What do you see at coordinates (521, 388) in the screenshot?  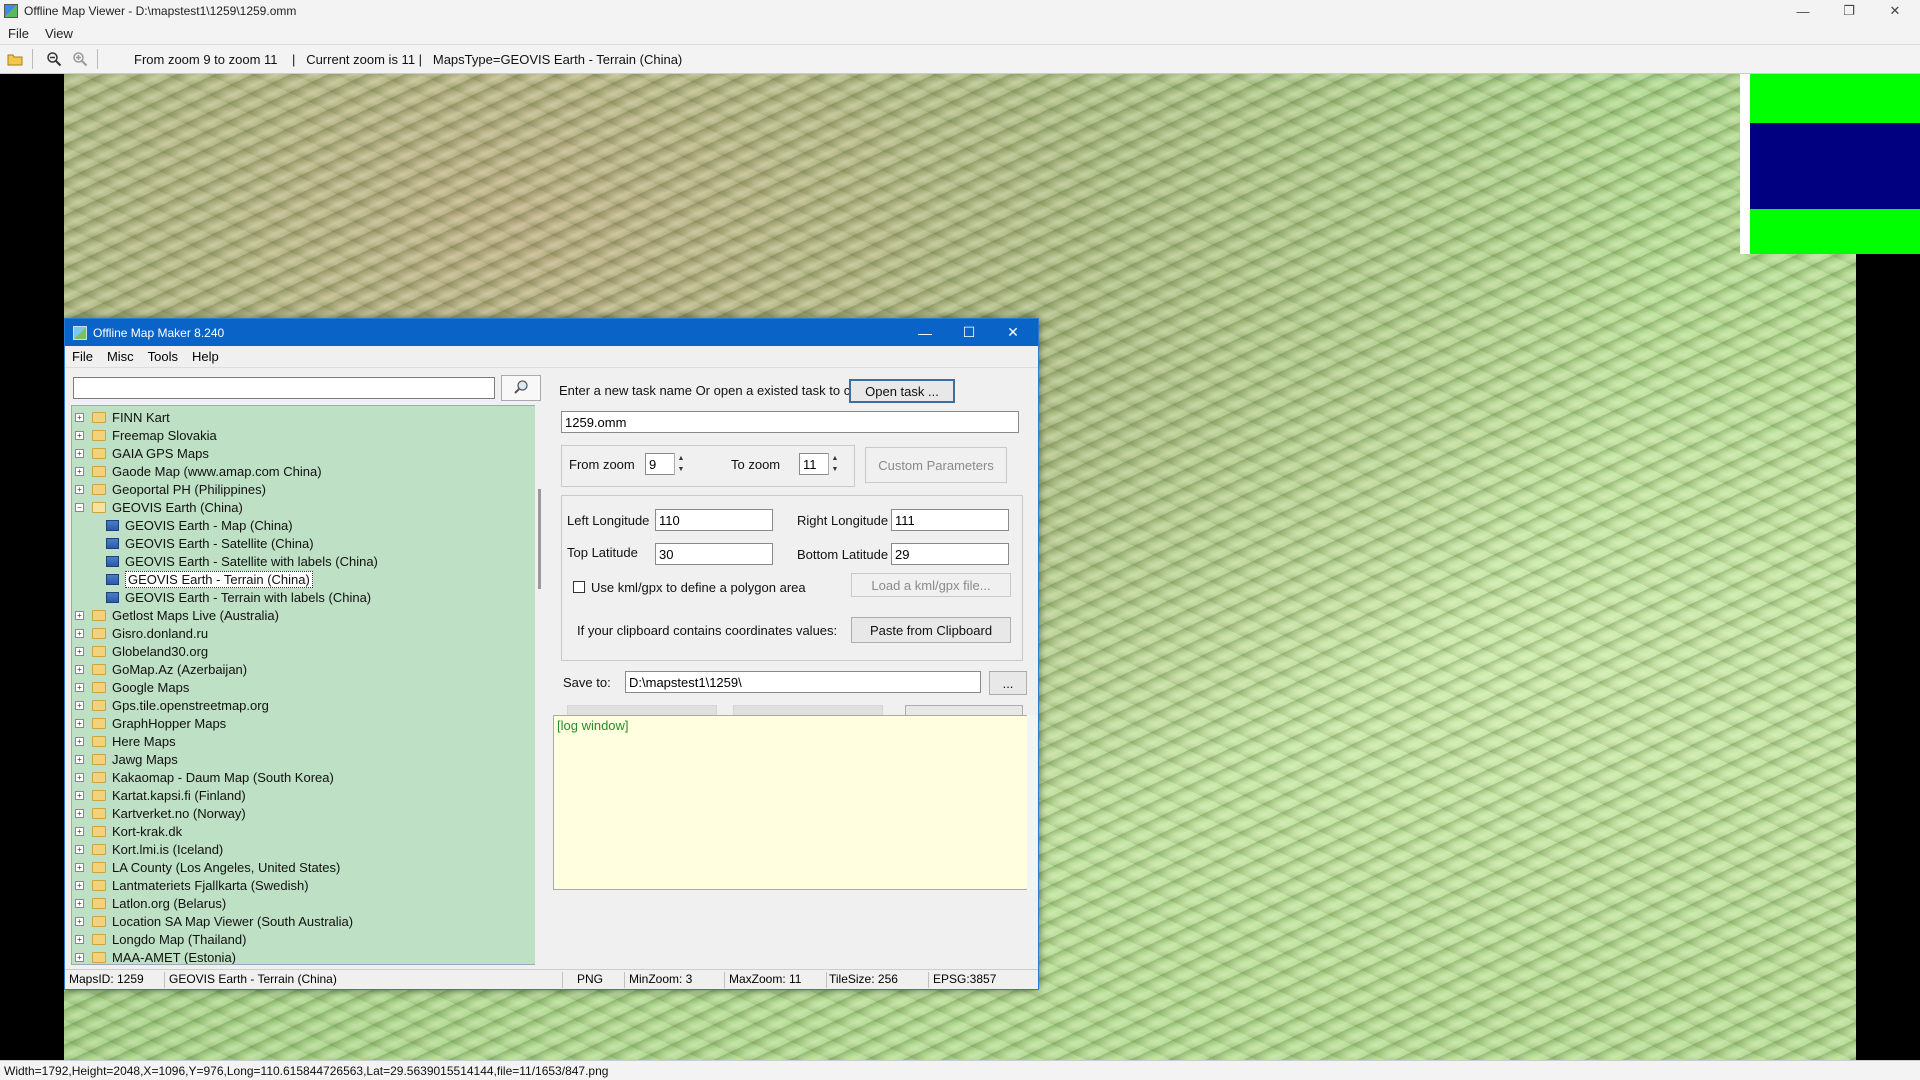 I see `search-button` at bounding box center [521, 388].